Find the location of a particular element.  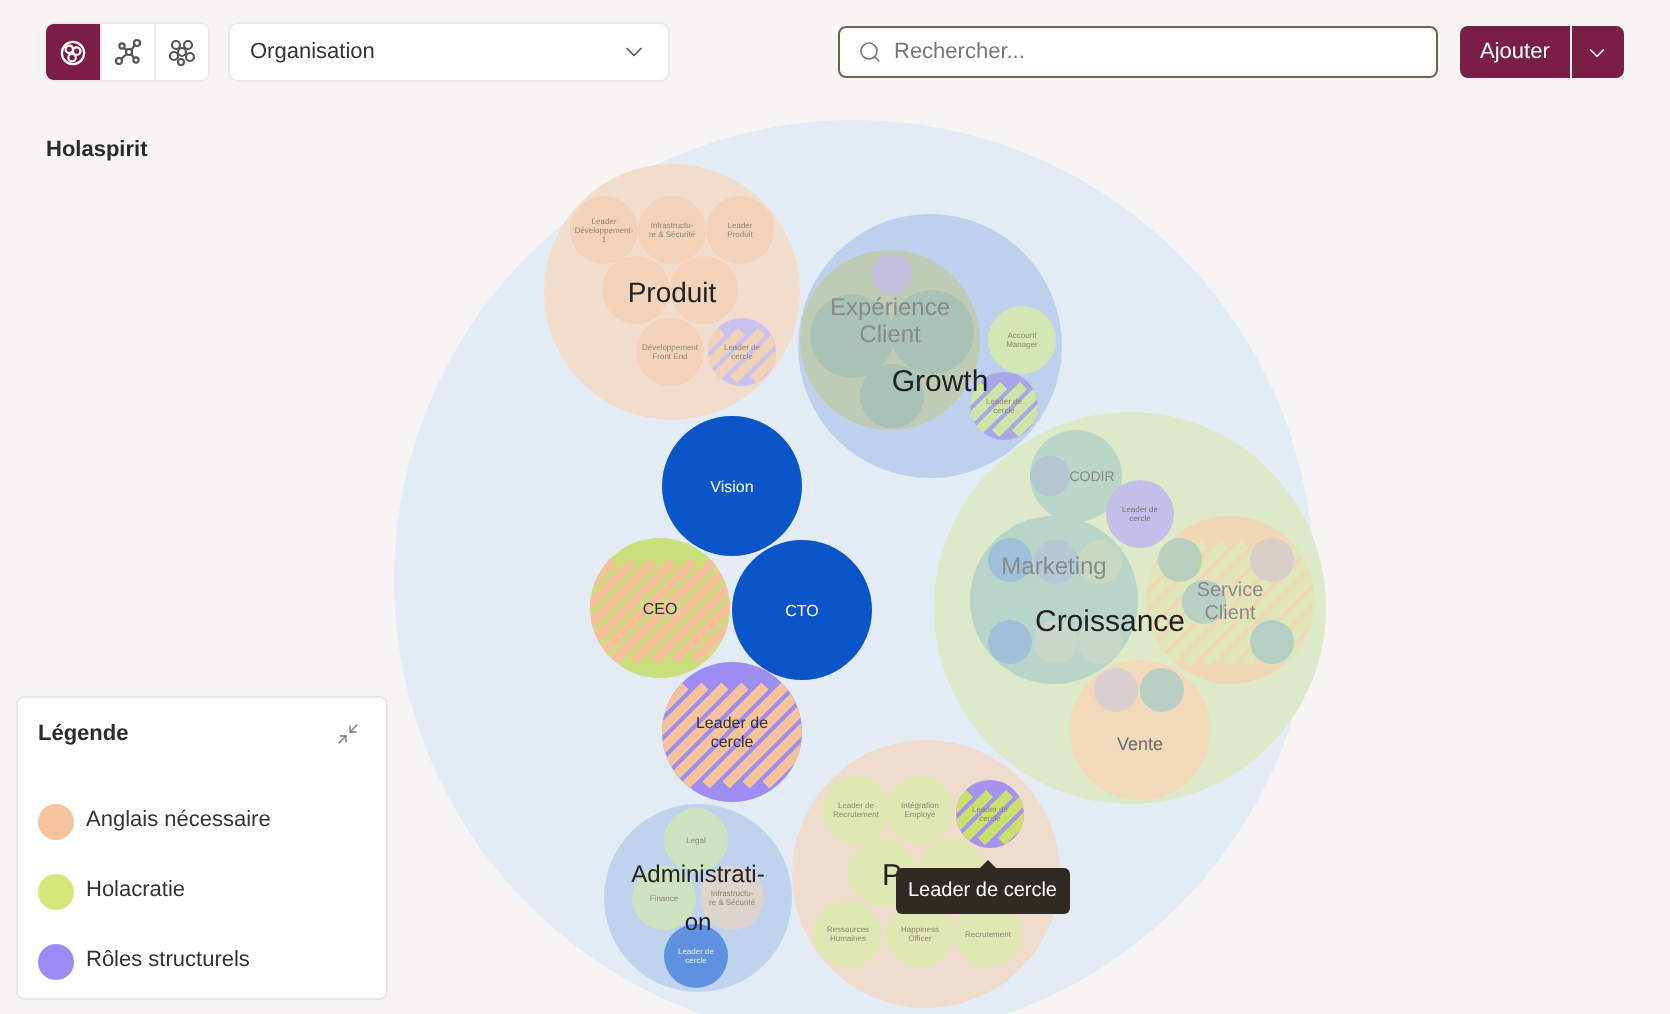

collapse-icon is located at coordinates (348, 734).